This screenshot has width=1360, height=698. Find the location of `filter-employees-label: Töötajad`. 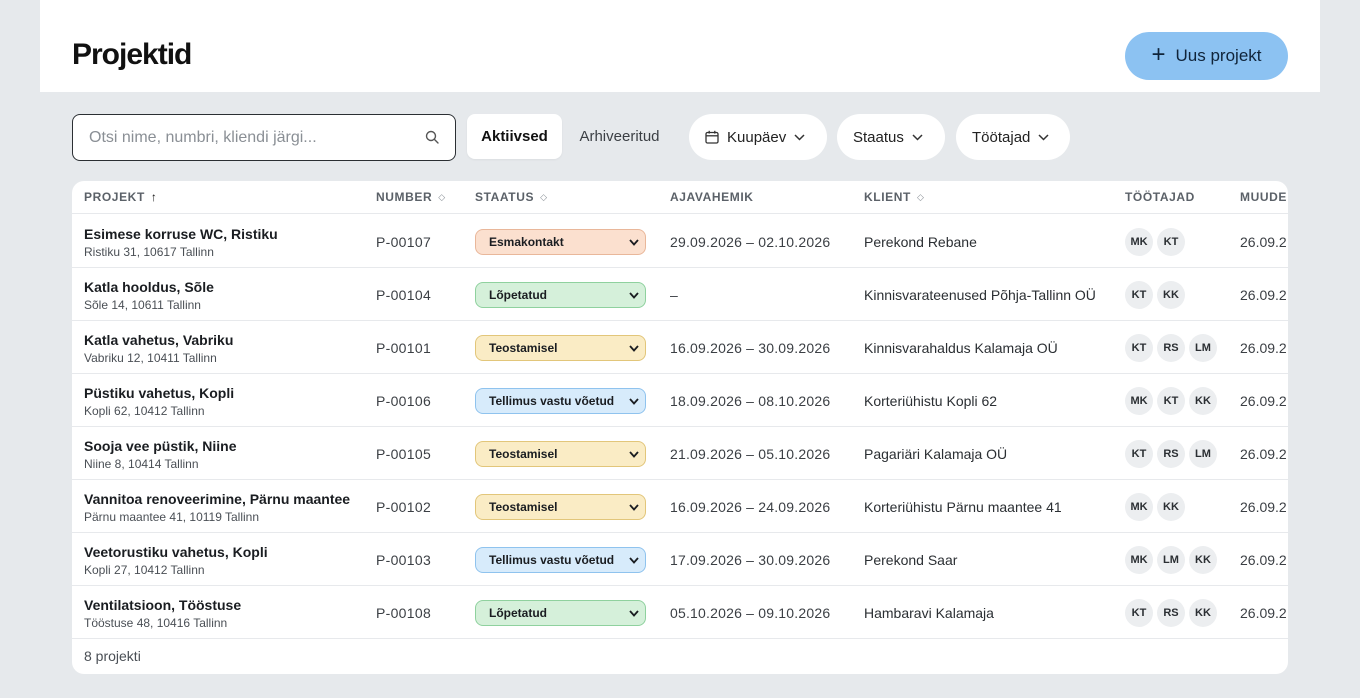

filter-employees-label: Töötajad is located at coordinates (1001, 137).